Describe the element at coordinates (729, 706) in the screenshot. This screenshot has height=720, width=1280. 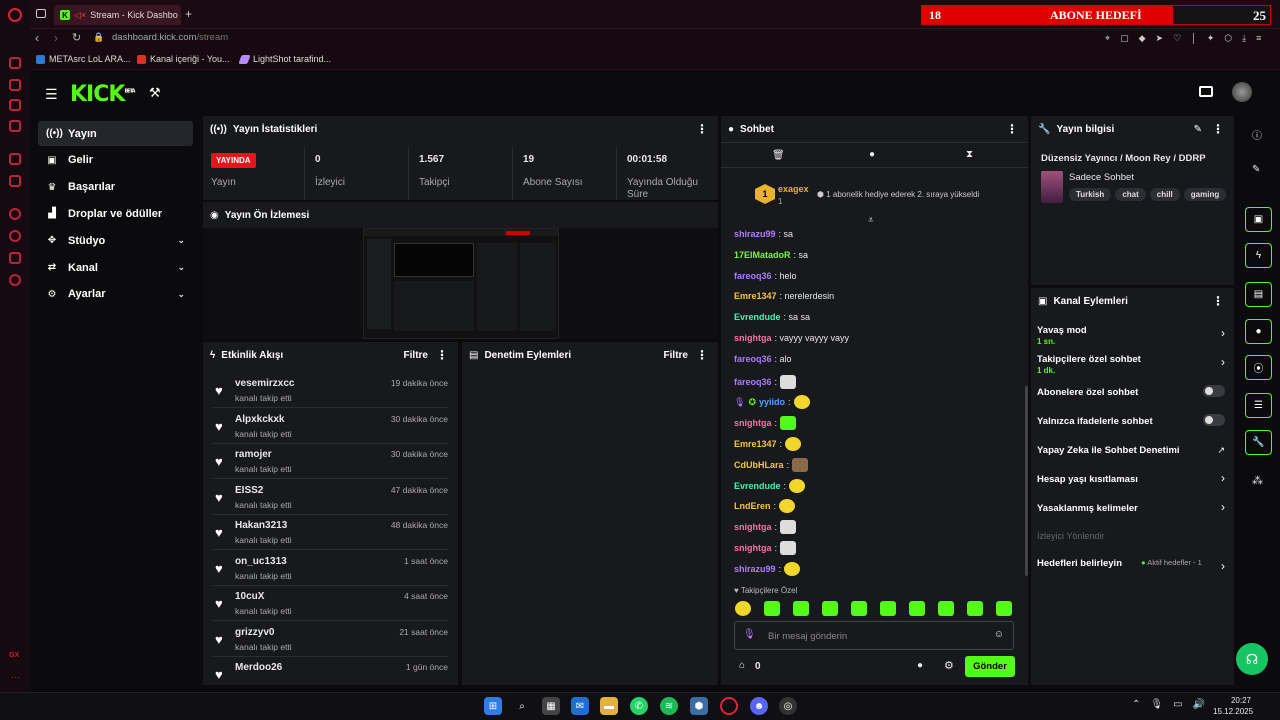
I see `opera-gx-icon` at that location.